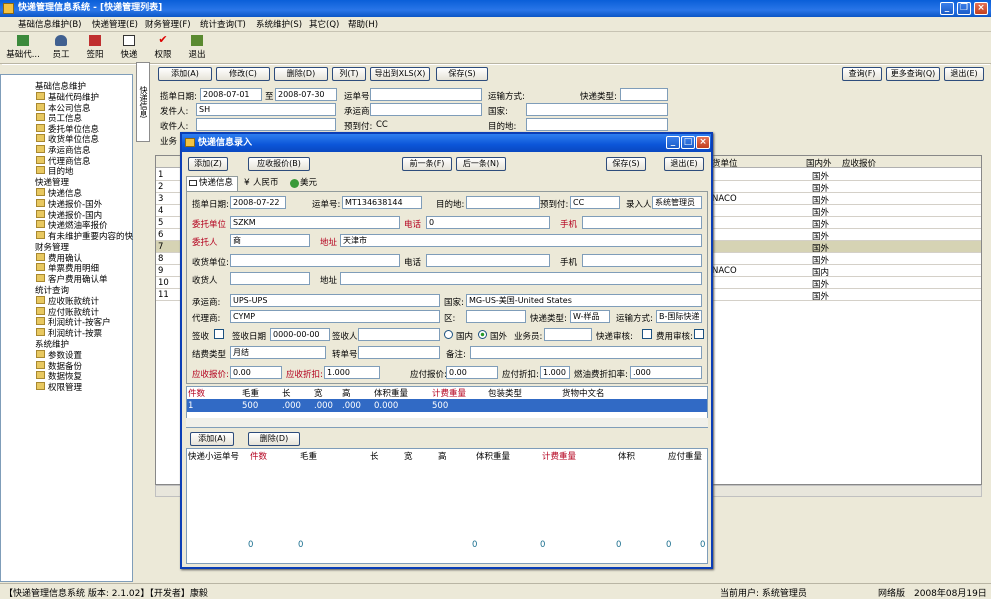 This screenshot has height=599, width=991. What do you see at coordinates (279, 24) in the screenshot?
I see `menu-system: 系统维护(S)` at bounding box center [279, 24].